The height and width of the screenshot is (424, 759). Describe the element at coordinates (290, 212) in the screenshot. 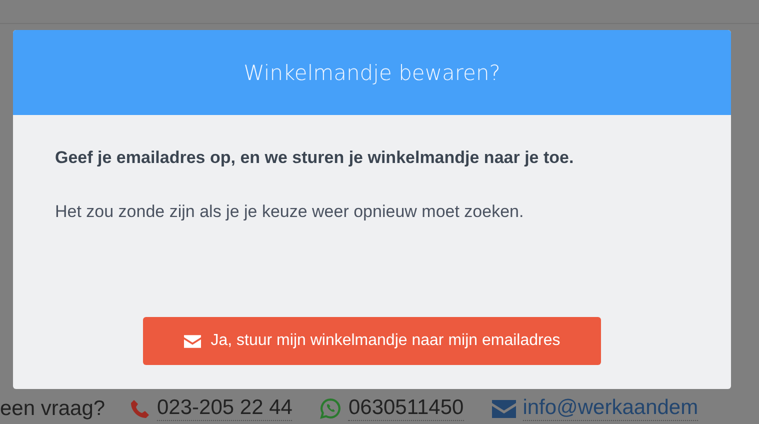

I see `body-text: Het zou zonde zijn als je je keuze weer opnieuw moet zoeken.` at that location.